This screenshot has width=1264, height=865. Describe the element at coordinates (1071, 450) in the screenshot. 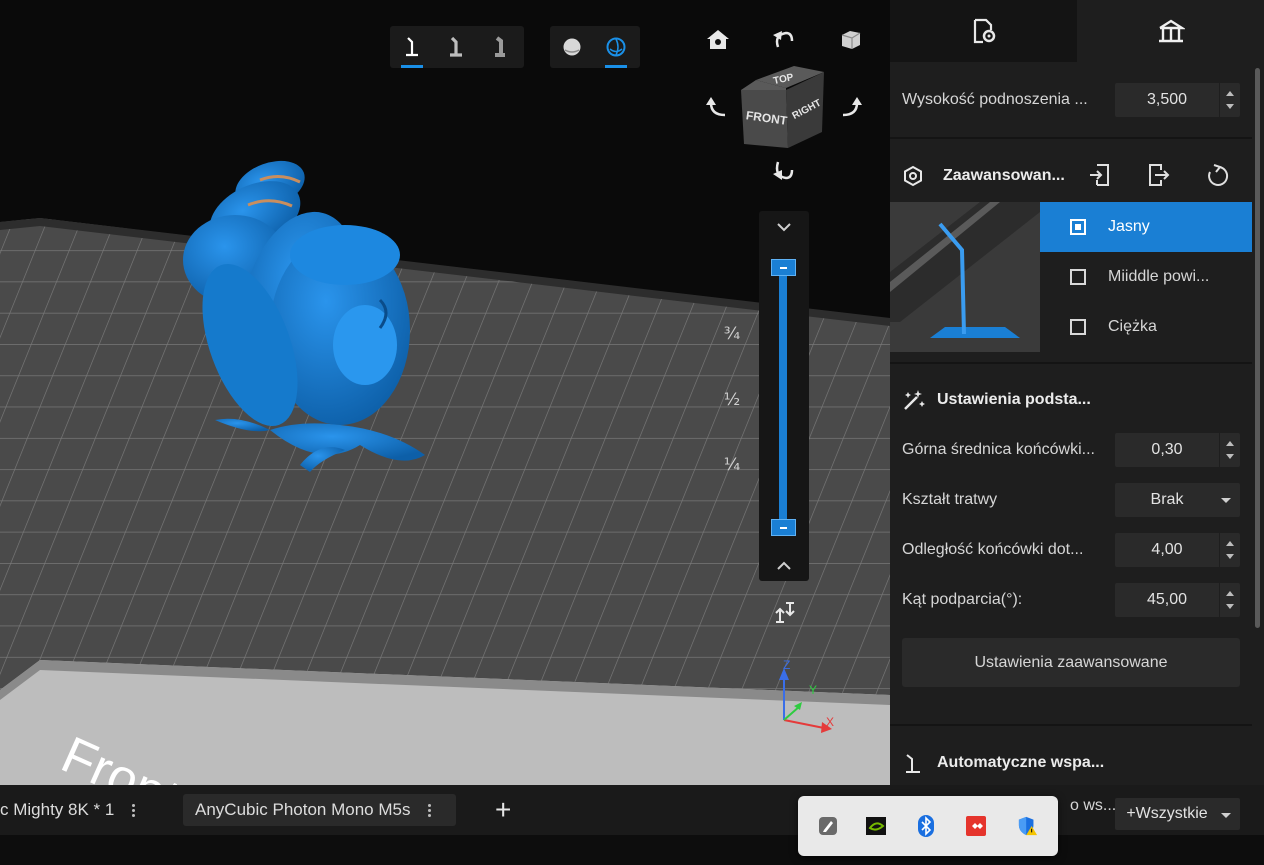

I see `top-diameter-row: Górna średnica końcówki... 0,30` at that location.